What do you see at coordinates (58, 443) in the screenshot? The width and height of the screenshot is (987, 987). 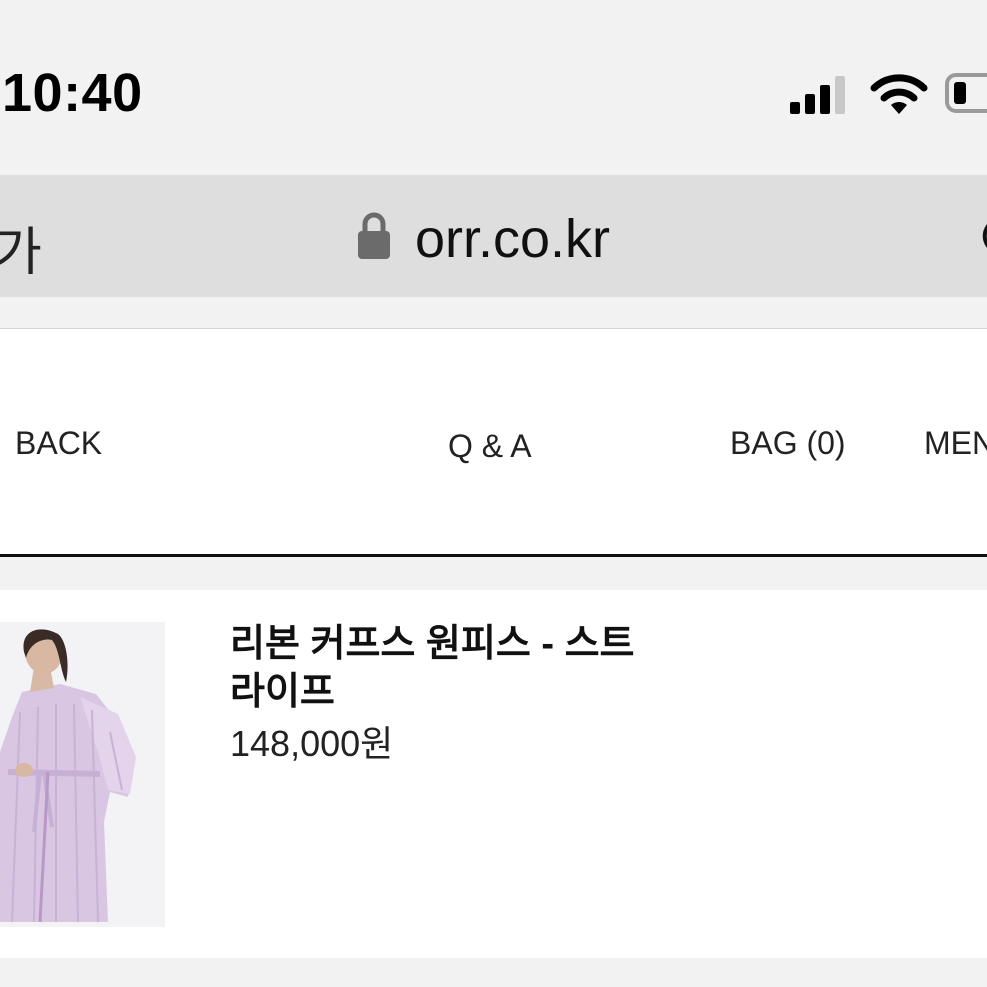 I see `back-link: BACK` at bounding box center [58, 443].